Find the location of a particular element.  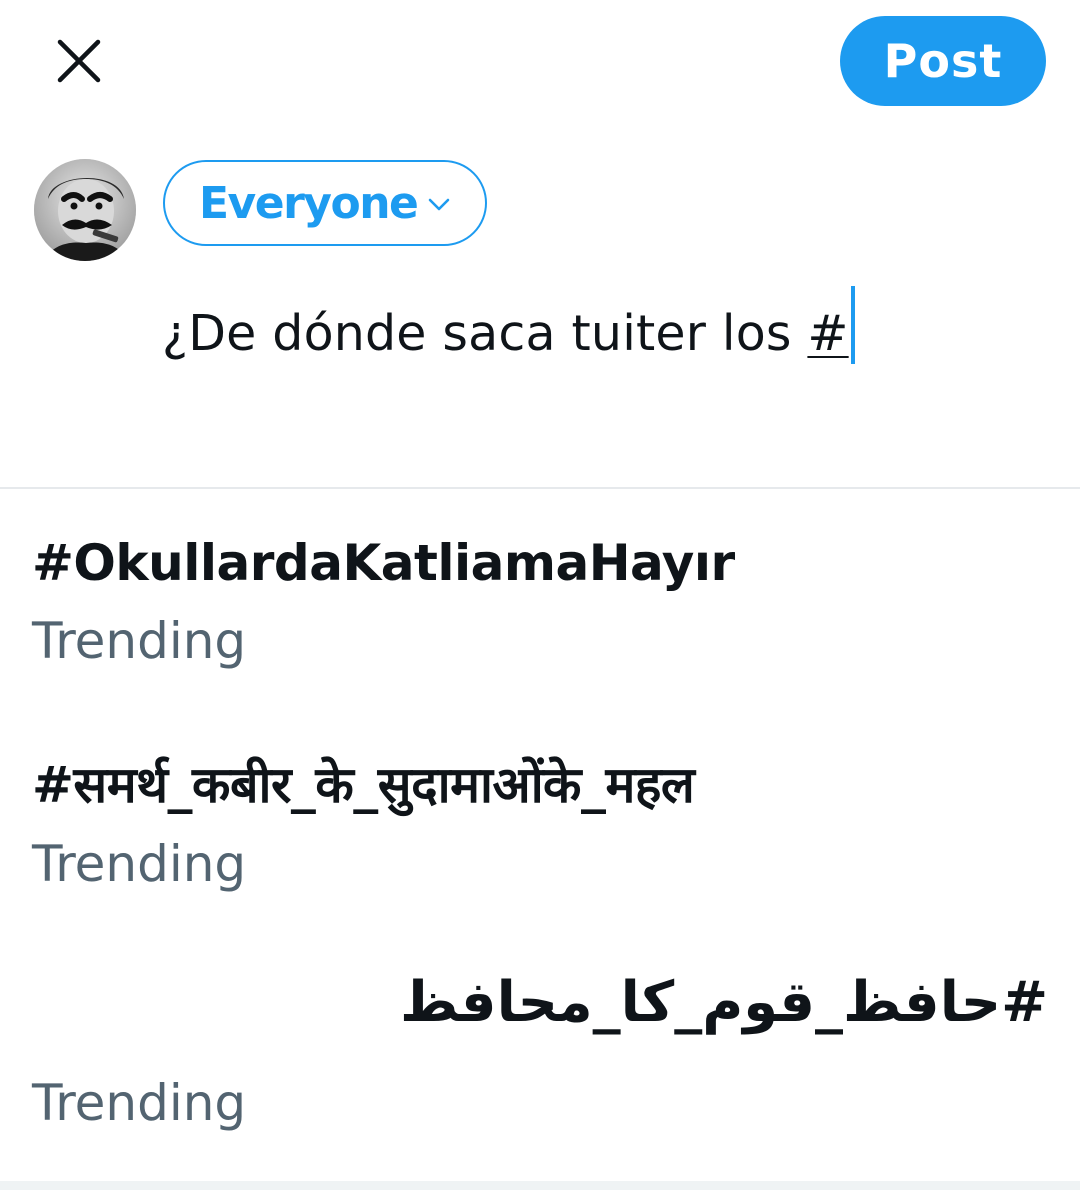

divider is located at coordinates (540, 488).